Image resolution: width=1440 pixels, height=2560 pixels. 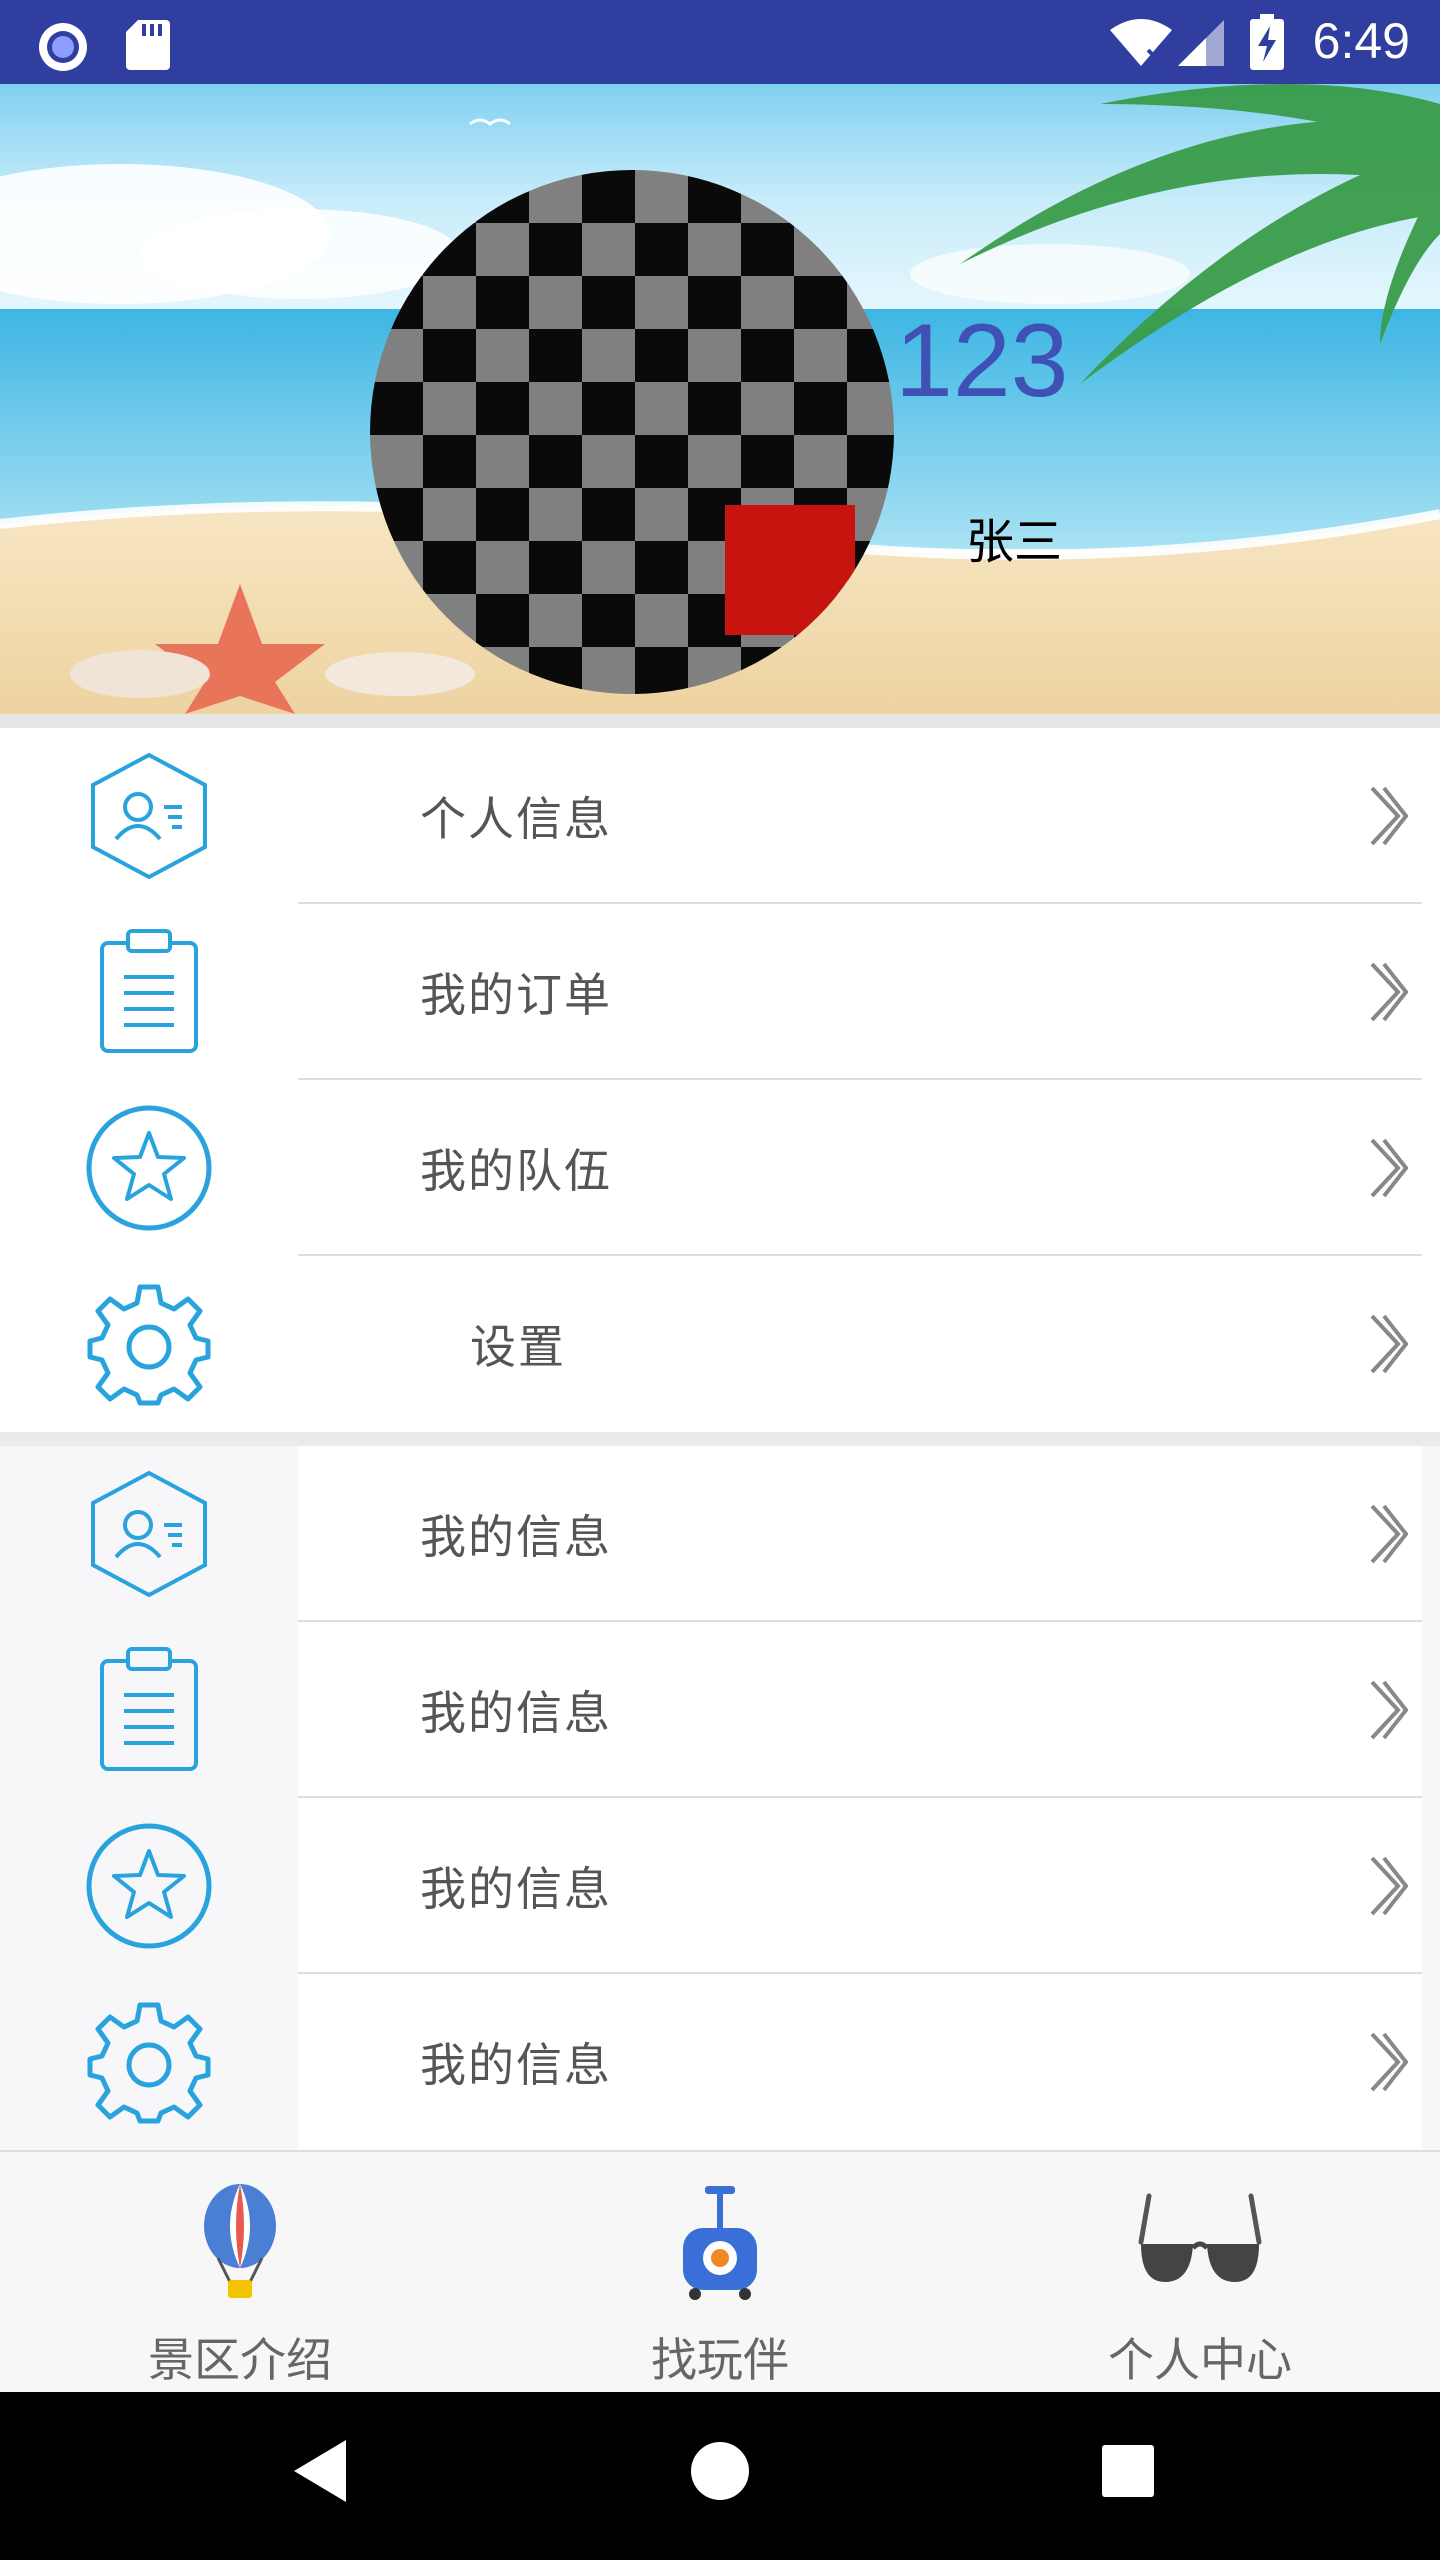 I want to click on system-navigation-bar, so click(x=720, y=2476).